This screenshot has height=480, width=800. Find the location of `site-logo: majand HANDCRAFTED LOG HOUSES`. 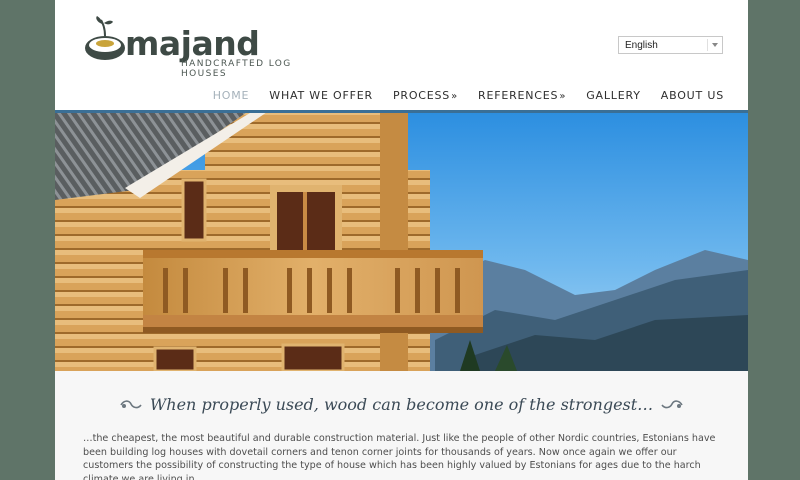

site-logo: majand HANDCRAFTED LOG HOUSES is located at coordinates (203, 46).